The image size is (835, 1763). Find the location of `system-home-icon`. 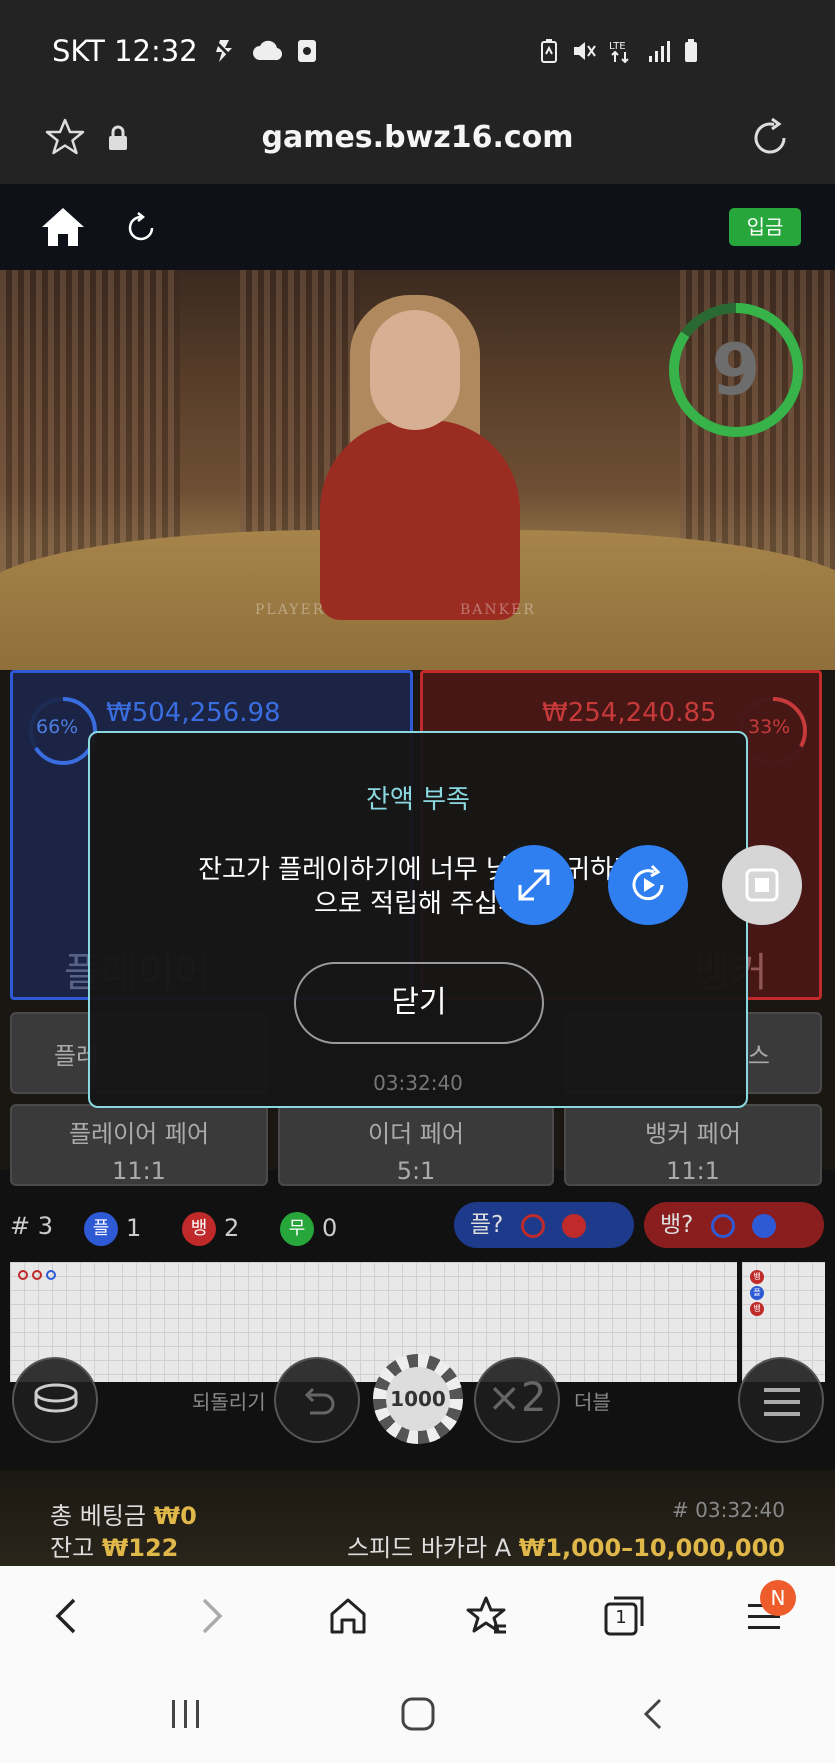

system-home-icon is located at coordinates (418, 1714).